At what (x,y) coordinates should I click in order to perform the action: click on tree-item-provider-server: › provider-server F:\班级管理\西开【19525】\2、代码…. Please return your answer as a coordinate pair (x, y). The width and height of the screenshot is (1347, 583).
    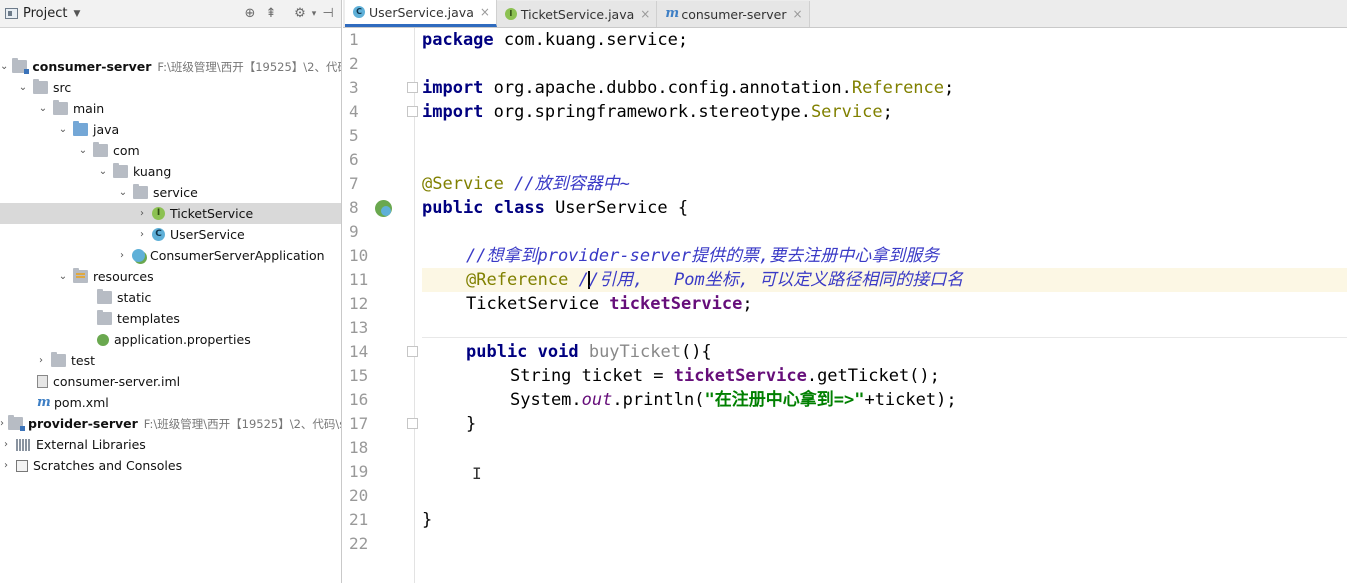
    Looking at the image, I should click on (171, 423).